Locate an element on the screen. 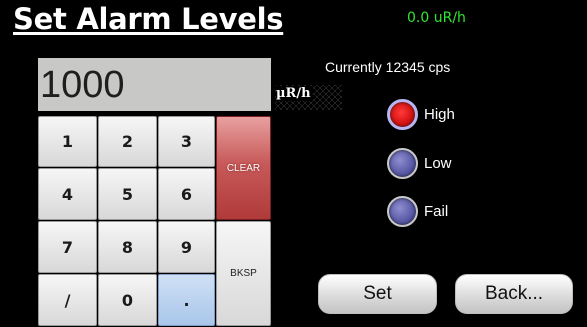 This screenshot has width=587, height=327. unit-area: µR/h is located at coordinates (308, 97).